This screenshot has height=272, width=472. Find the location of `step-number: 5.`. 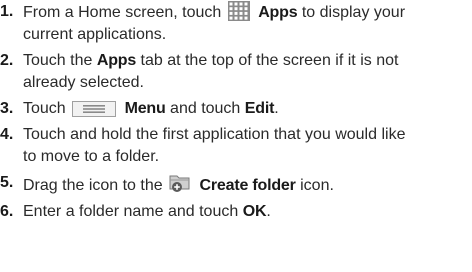

step-number: 5. is located at coordinates (7, 182).